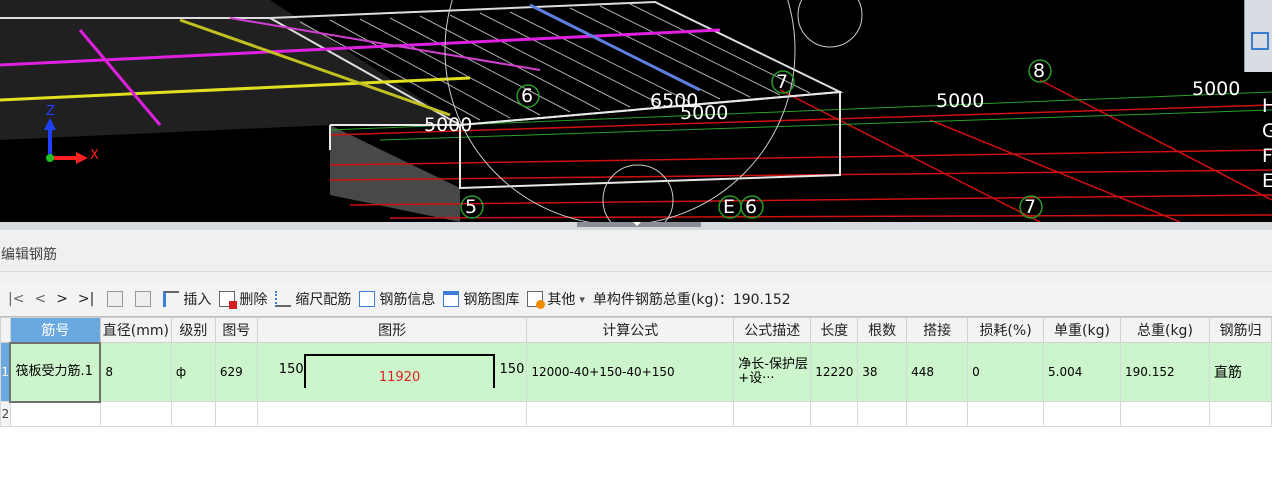 The height and width of the screenshot is (493, 1272). I want to click on column-header: 根数, so click(882, 330).